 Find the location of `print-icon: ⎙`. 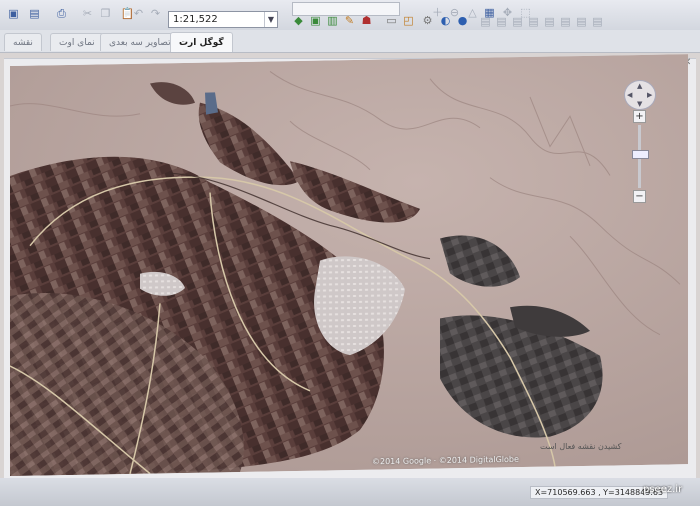

print-icon: ⎙ is located at coordinates (61, 13).